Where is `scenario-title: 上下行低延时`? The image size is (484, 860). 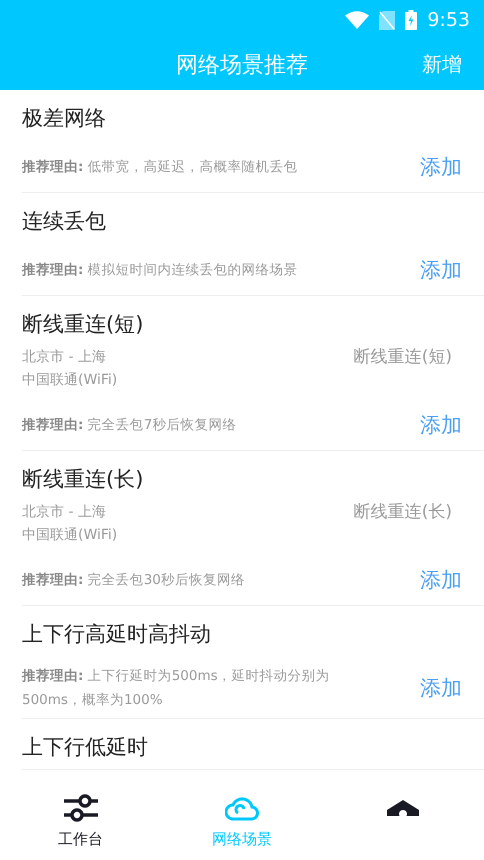
scenario-title: 上下行低延时 is located at coordinates (85, 747).